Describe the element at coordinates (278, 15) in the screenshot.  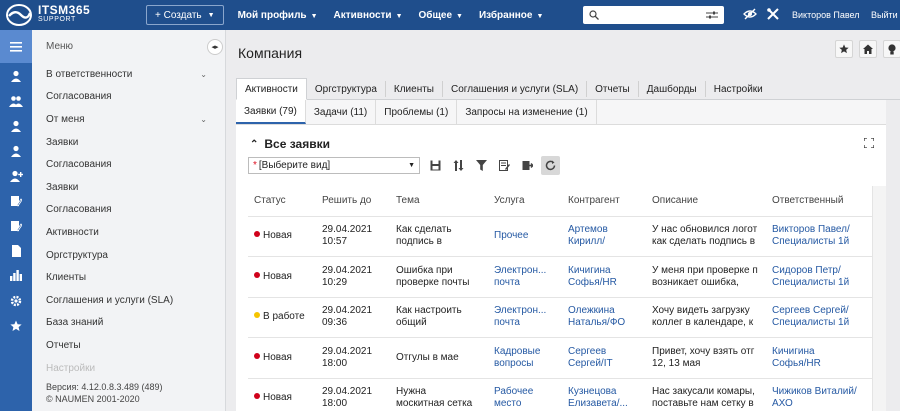
I see `nav-my-profile: Мой профиль ▼` at that location.